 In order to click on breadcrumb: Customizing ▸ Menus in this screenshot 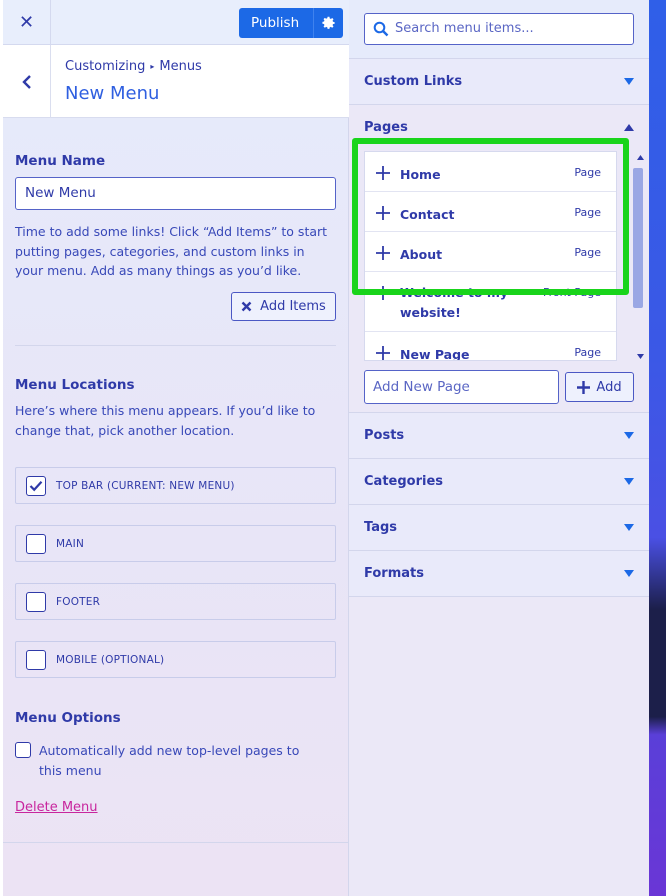, I will do `click(133, 66)`.